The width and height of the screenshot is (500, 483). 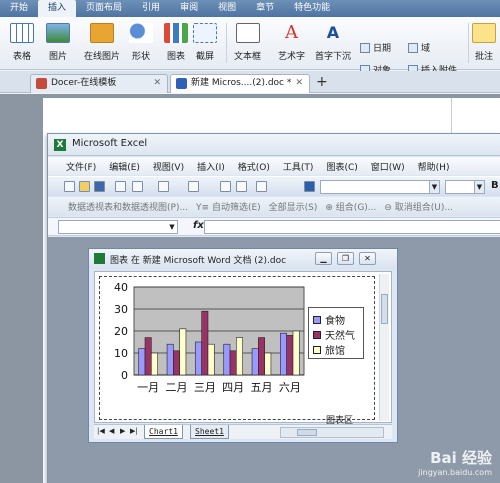 I want to click on chart-legend: 食物 天然气 旅馆, so click(x=336, y=333).